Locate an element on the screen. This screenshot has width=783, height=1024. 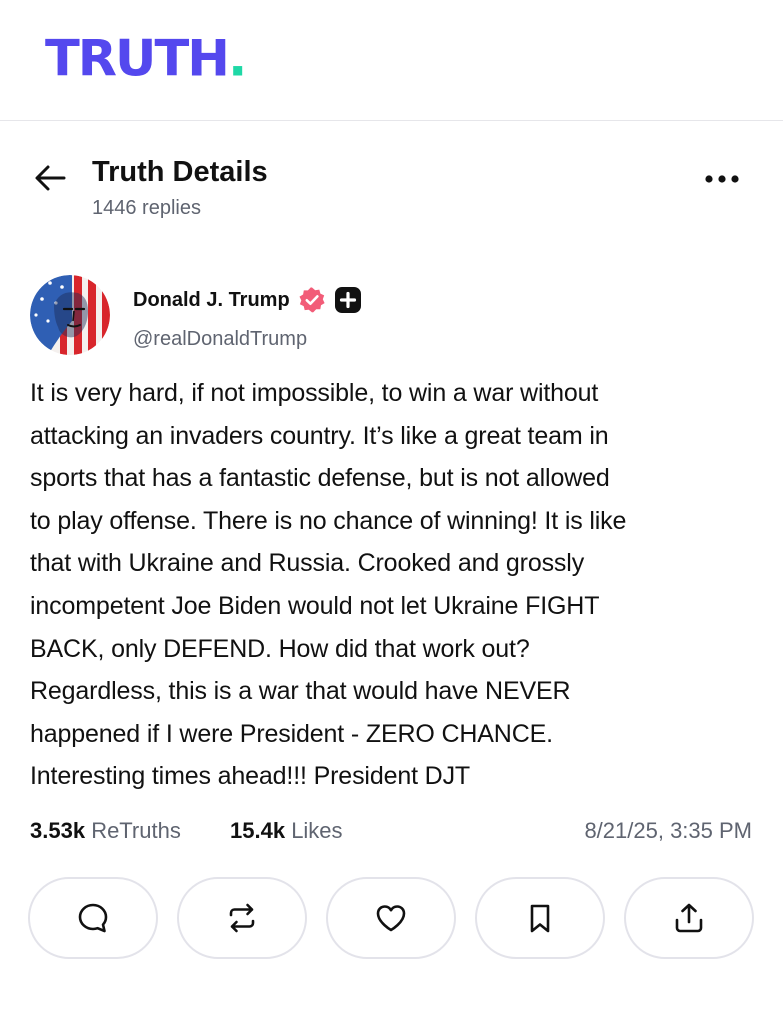
post-actions is located at coordinates (391, 919).